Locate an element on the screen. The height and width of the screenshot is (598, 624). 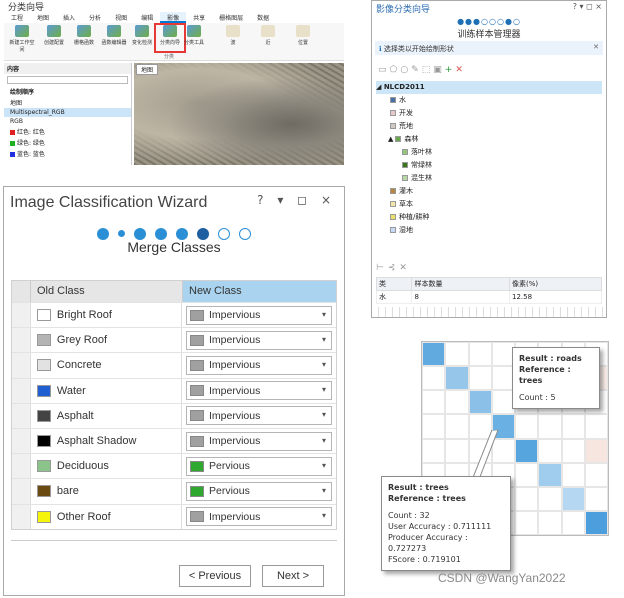
map-tab: 地图 is located at coordinates (147, 69).